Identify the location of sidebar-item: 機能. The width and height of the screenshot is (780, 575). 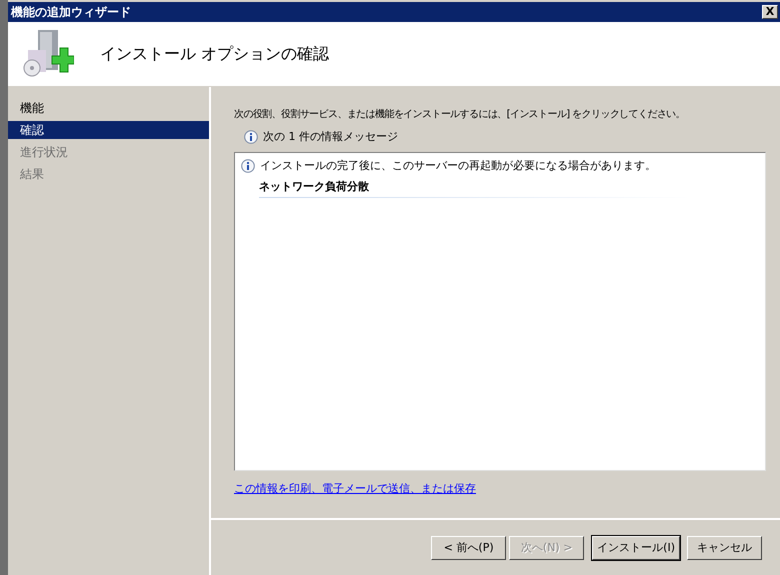
(108, 108).